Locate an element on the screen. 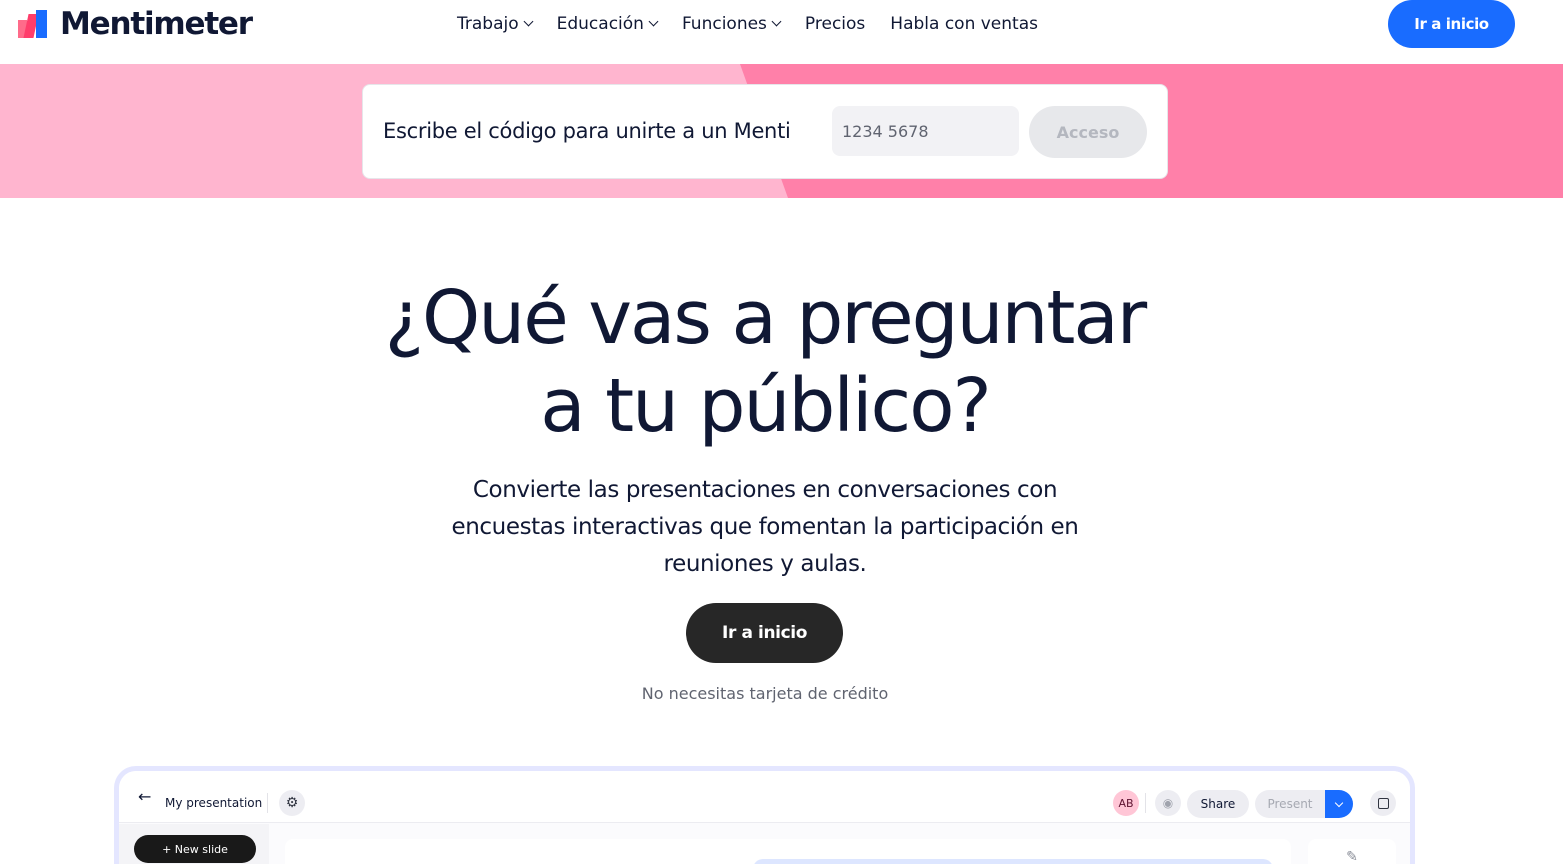 Image resolution: width=1563 pixels, height=864 pixels. avatar: AB is located at coordinates (1126, 803).